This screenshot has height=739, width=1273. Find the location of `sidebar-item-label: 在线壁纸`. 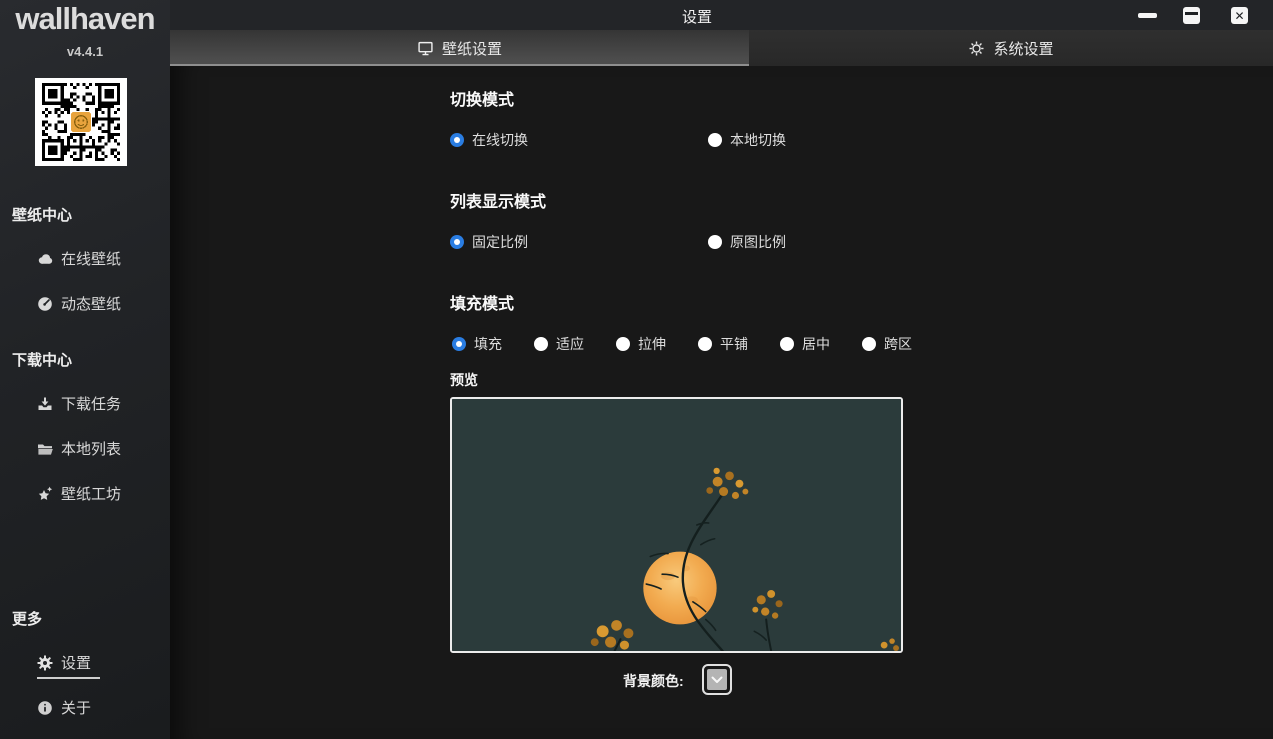

sidebar-item-label: 在线壁纸 is located at coordinates (91, 259).